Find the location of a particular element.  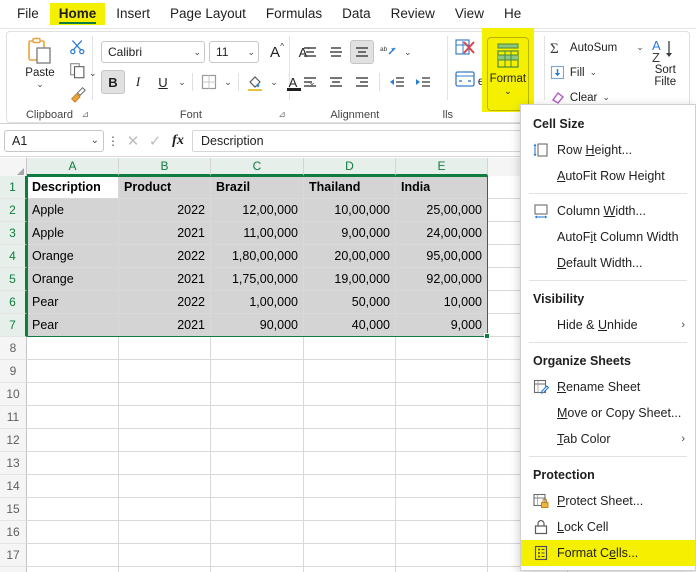

cell-D4: 20,00,000 is located at coordinates (350, 256).